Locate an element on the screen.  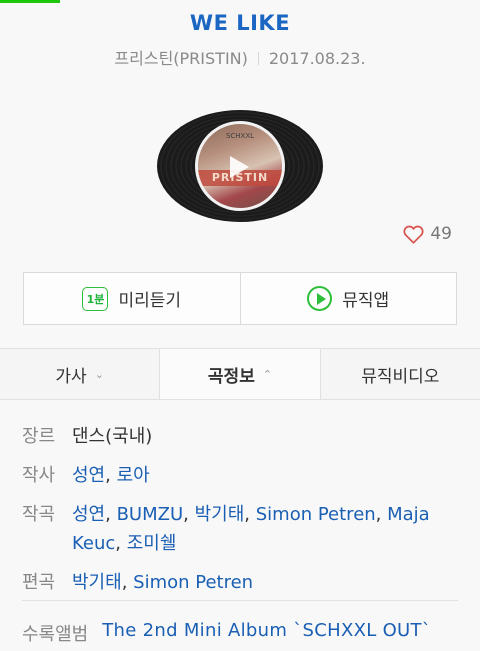
top-accent-bar is located at coordinates (30, 1).